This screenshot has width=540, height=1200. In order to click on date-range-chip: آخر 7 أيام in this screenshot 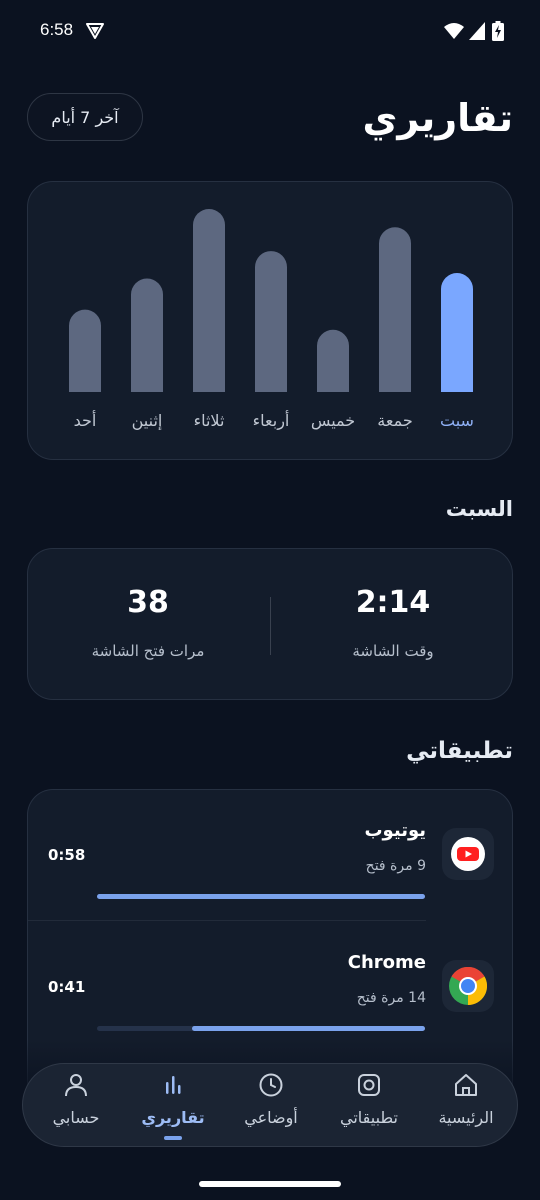, I will do `click(85, 117)`.